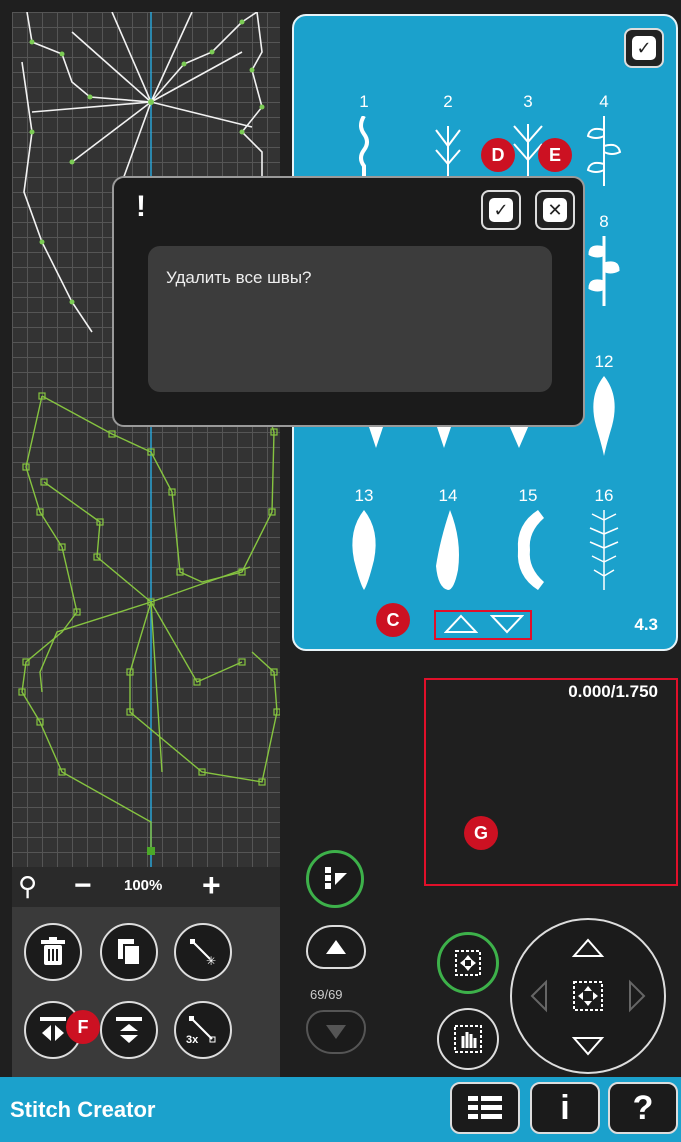 This screenshot has height=1142, width=681. I want to click on step-down-button, so click(336, 1032).